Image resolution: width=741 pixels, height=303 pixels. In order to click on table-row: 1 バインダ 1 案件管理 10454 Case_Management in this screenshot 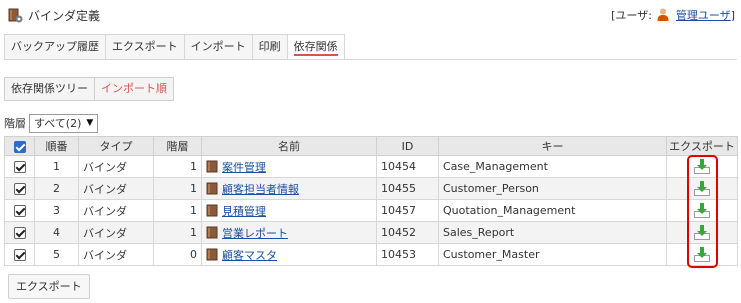, I will do `click(371, 166)`.